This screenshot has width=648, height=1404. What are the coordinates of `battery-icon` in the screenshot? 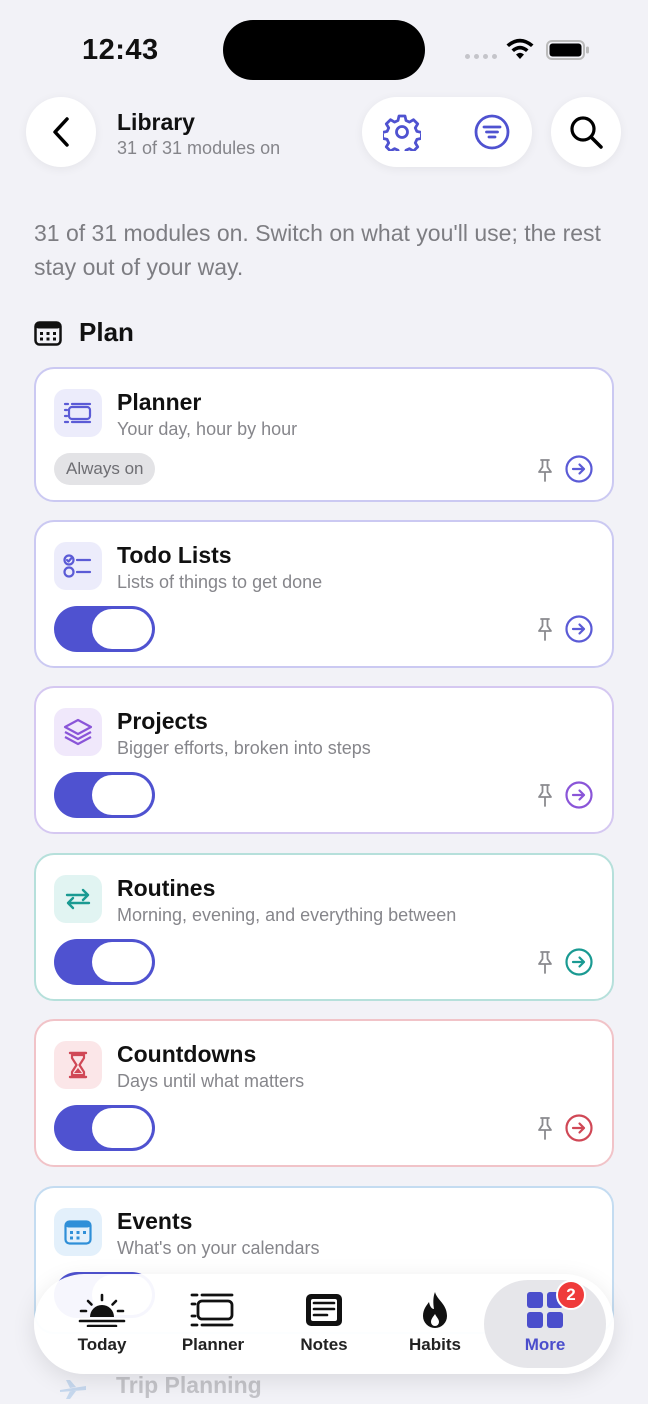 It's located at (568, 52).